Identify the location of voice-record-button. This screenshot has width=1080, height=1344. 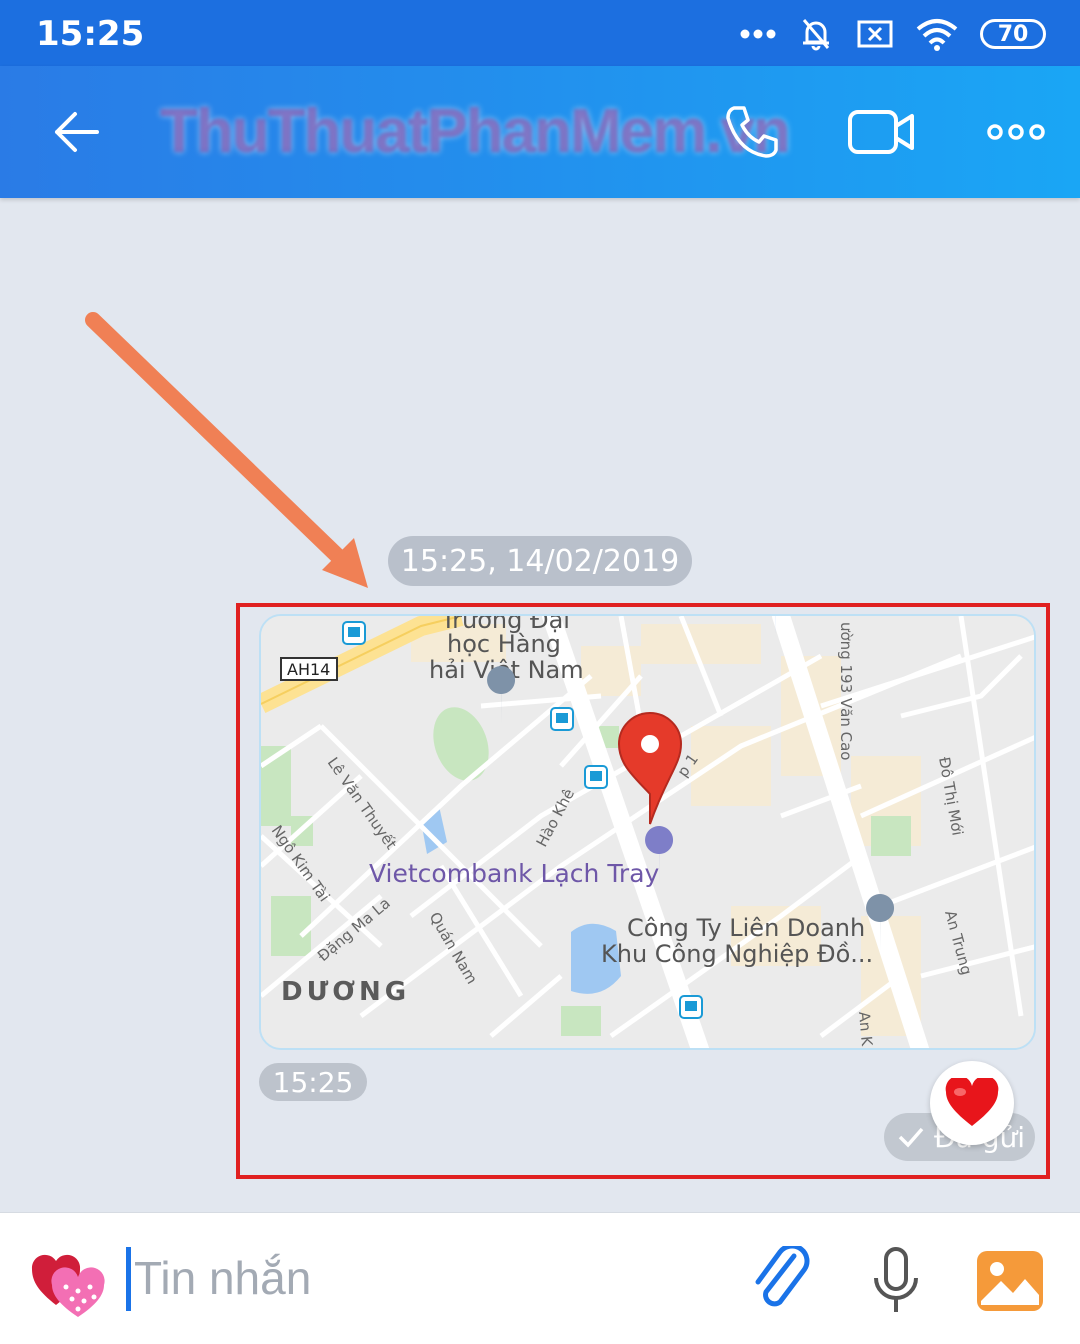
(896, 1281).